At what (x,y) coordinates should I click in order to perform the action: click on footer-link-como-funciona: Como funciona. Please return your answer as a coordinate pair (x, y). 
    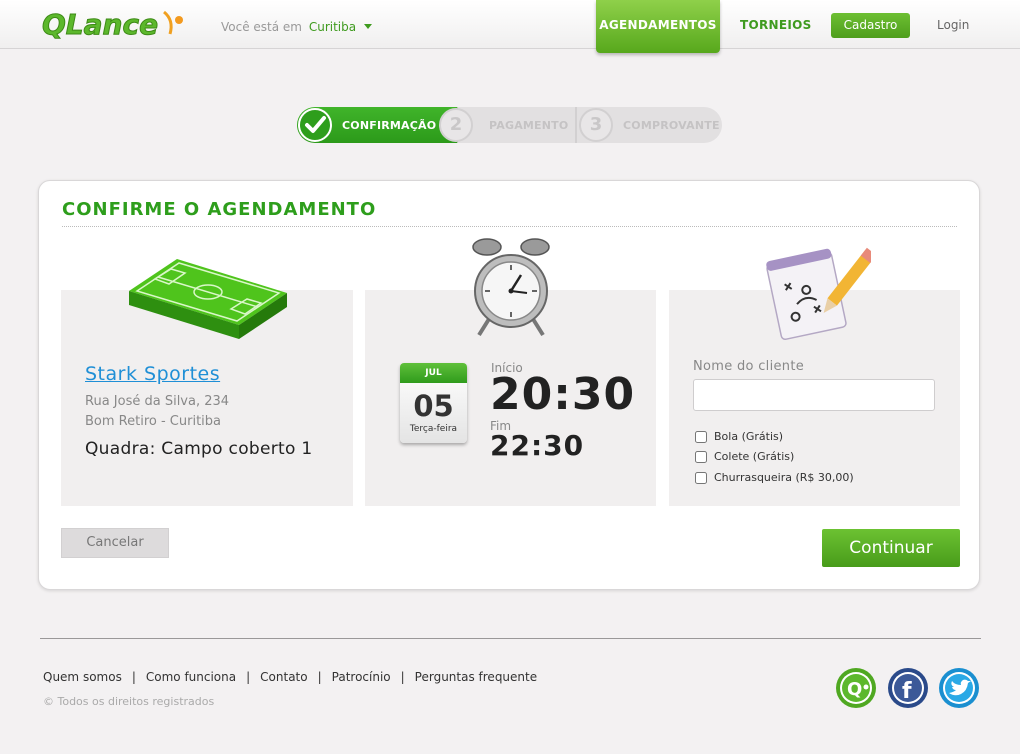
    Looking at the image, I should click on (191, 677).